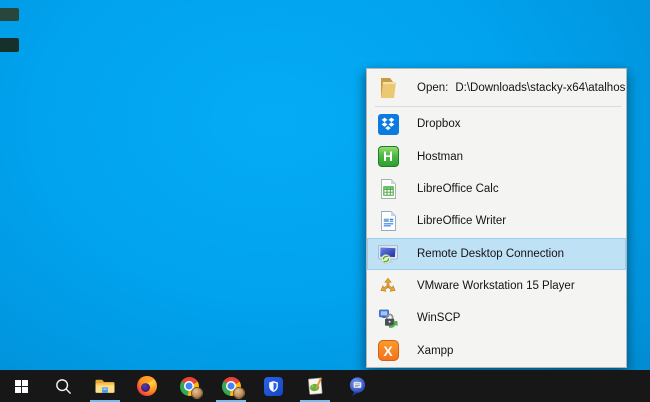  What do you see at coordinates (388, 157) in the screenshot?
I see `hostman-icon: H` at bounding box center [388, 157].